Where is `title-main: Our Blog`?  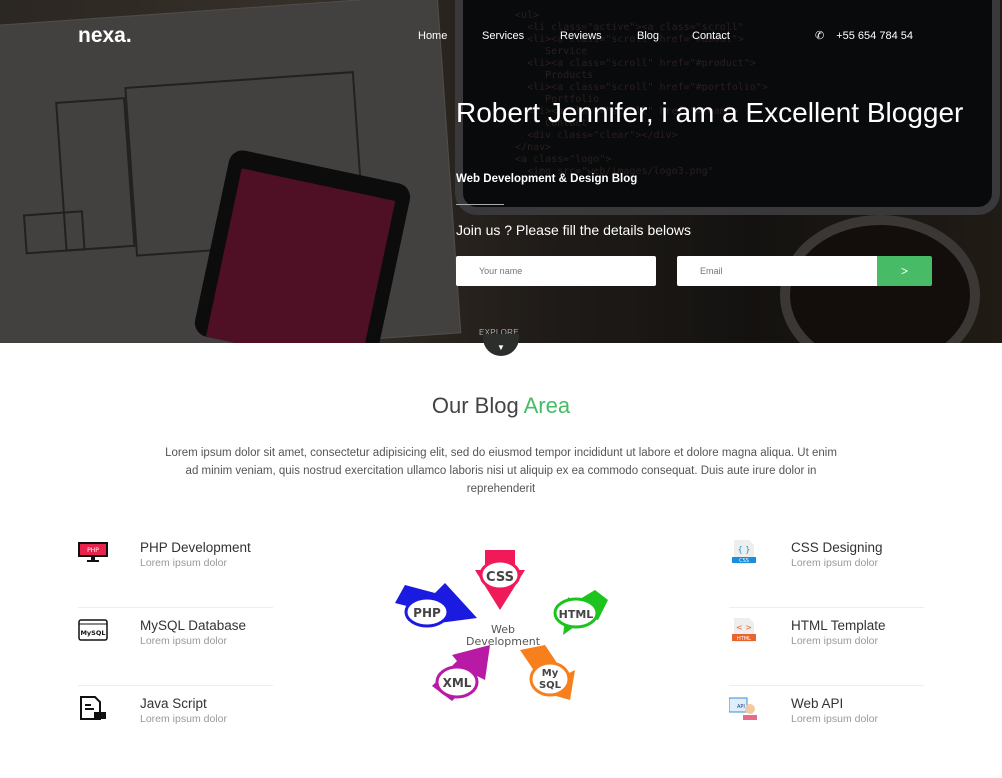 title-main: Our Blog is located at coordinates (475, 405).